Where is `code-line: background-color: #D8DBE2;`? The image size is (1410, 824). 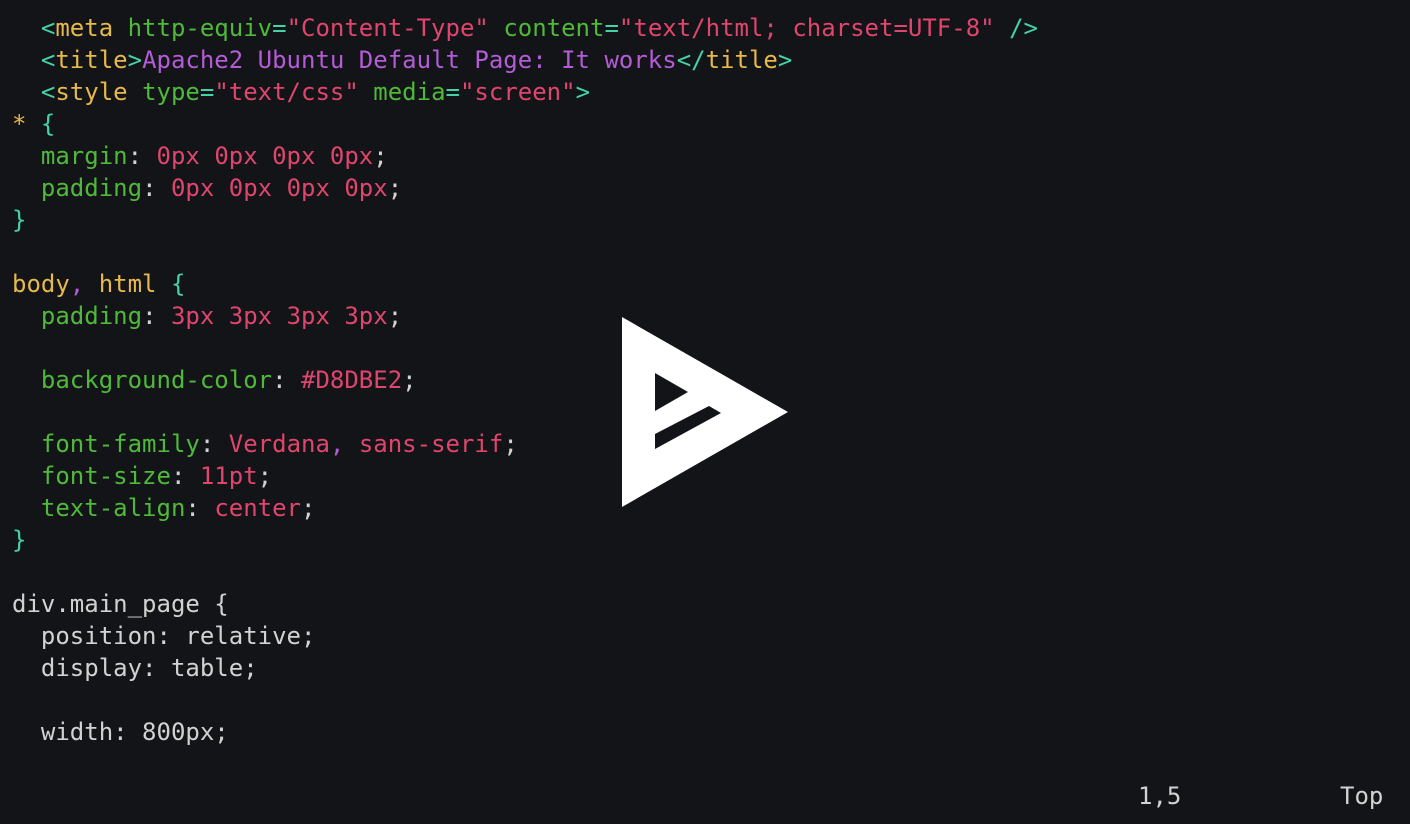 code-line: background-color: #D8DBE2; is located at coordinates (525, 380).